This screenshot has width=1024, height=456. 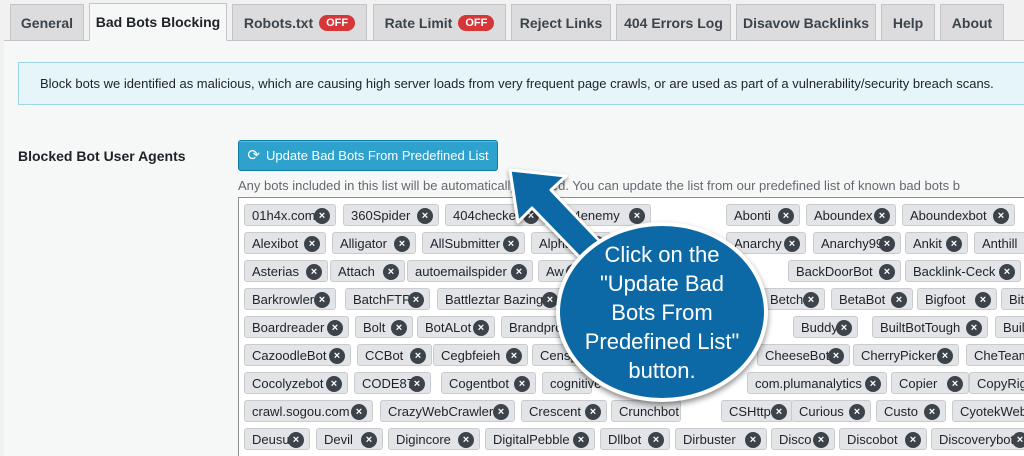 I want to click on tag: Bigfoot ×, so click(x=957, y=299).